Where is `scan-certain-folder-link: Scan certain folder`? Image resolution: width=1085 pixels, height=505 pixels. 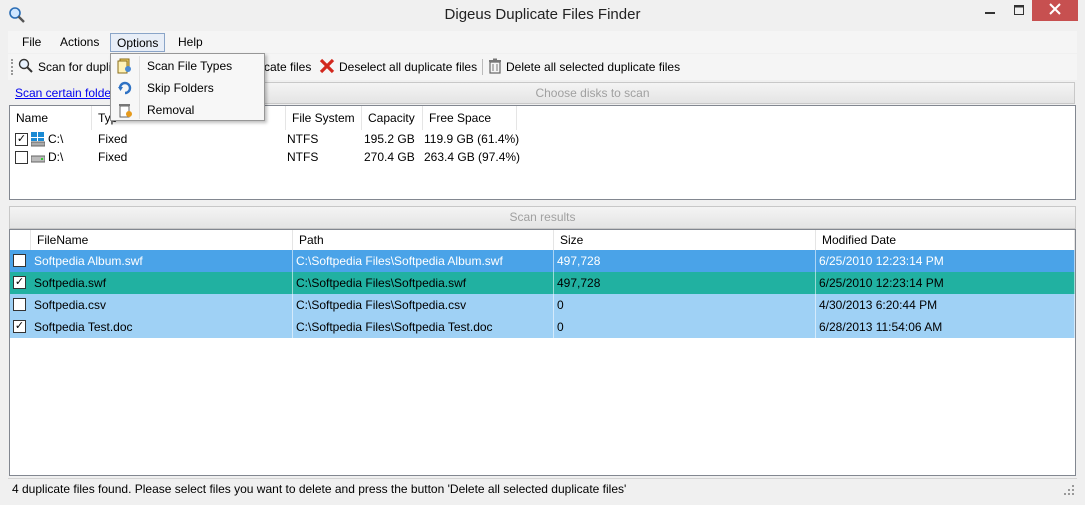 scan-certain-folder-link: Scan certain folder is located at coordinates (65, 93).